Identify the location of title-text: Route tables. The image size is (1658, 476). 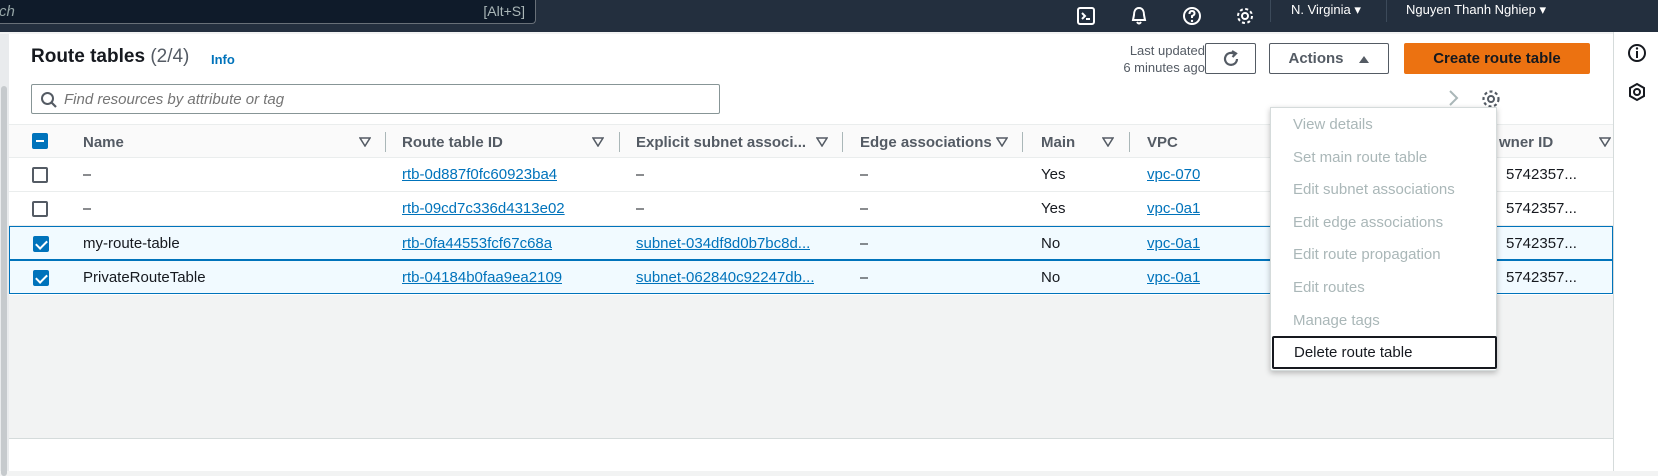
(88, 56).